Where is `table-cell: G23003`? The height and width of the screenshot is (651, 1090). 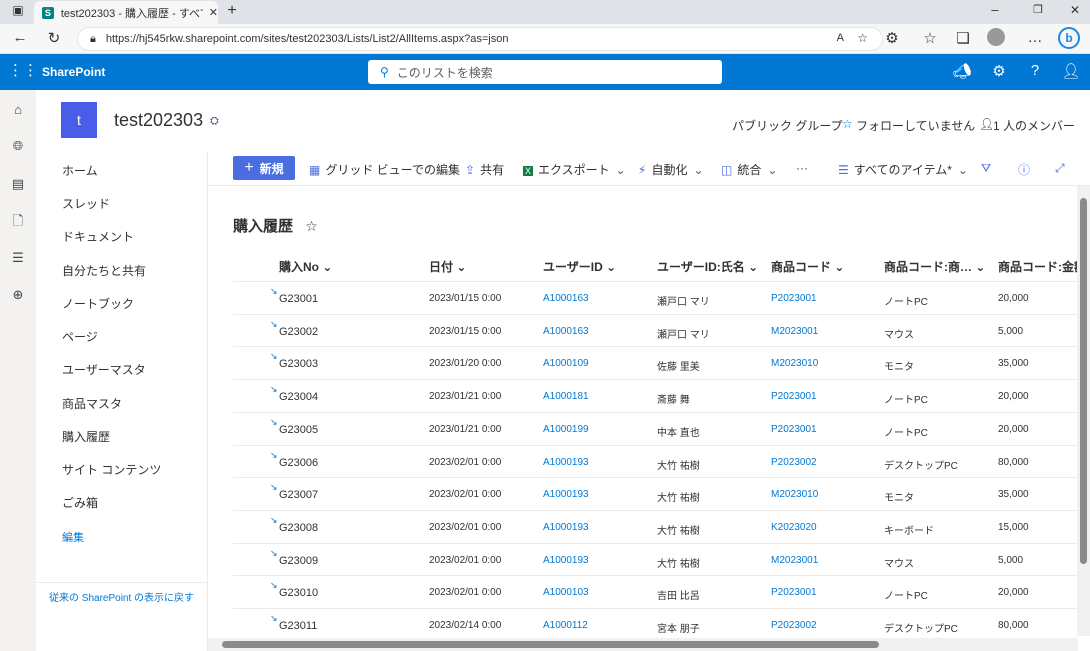
table-cell: G23003 is located at coordinates (298, 364).